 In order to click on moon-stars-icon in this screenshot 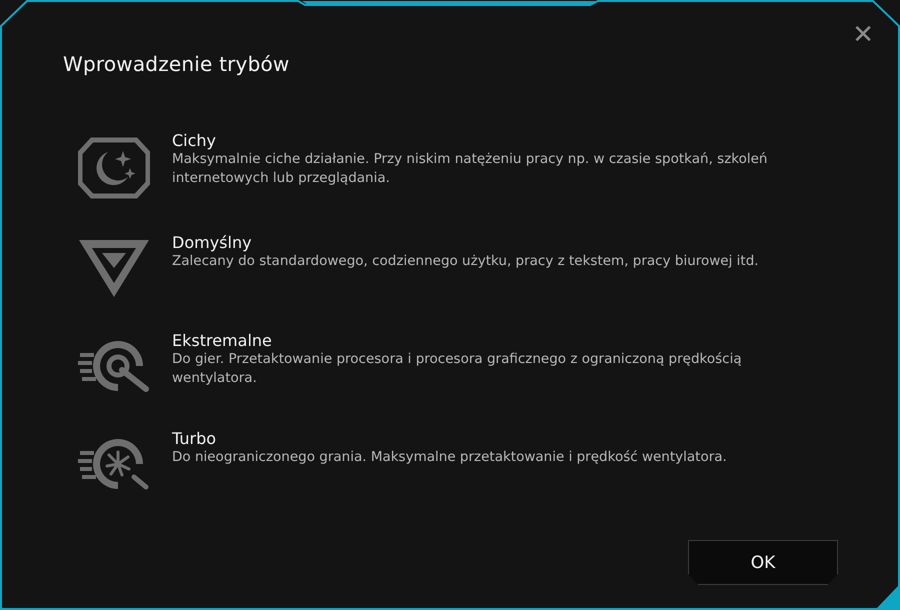, I will do `click(114, 168)`.